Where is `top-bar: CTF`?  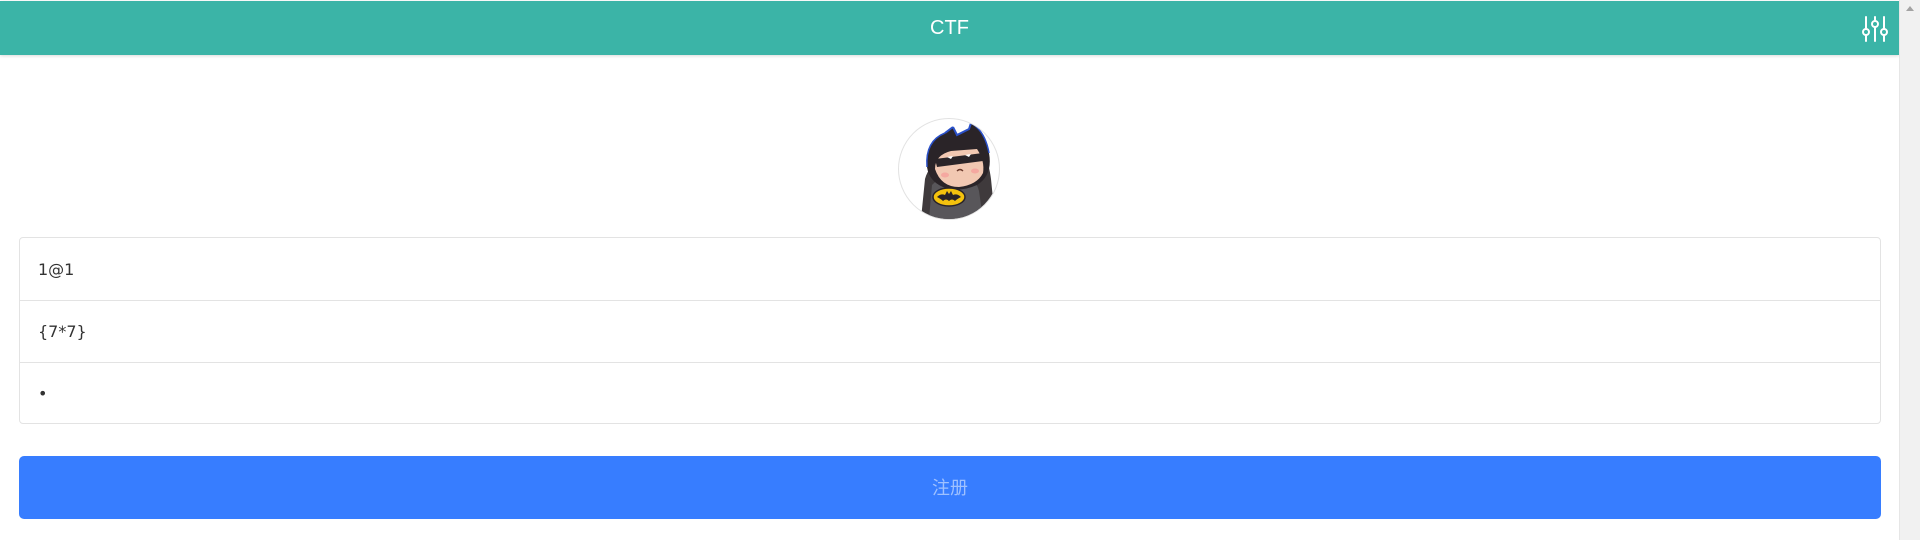 top-bar: CTF is located at coordinates (949, 28).